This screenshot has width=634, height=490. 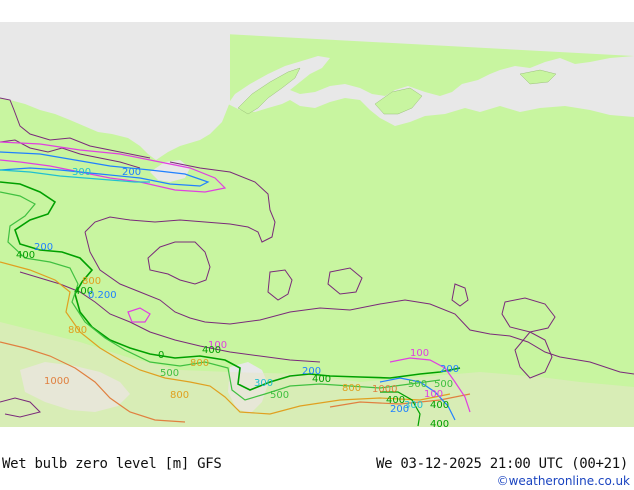 What do you see at coordinates (112, 464) in the screenshot?
I see `map-title: Wet bulb zero level [m] GFS` at bounding box center [112, 464].